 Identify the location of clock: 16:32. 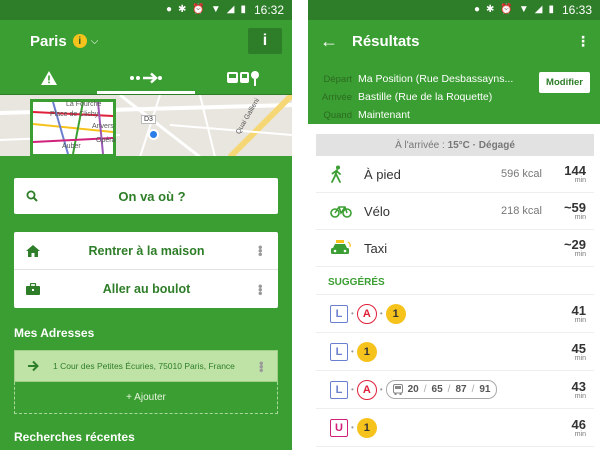
(268, 10).